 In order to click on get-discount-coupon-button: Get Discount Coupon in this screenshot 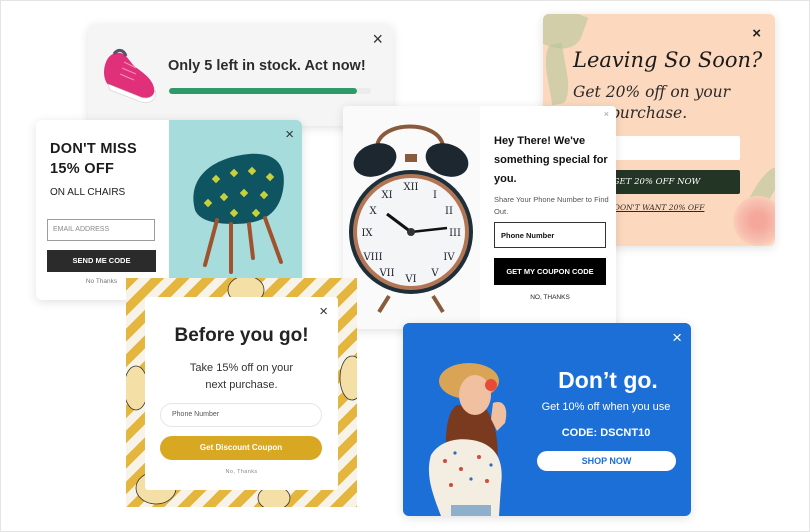, I will do `click(241, 448)`.